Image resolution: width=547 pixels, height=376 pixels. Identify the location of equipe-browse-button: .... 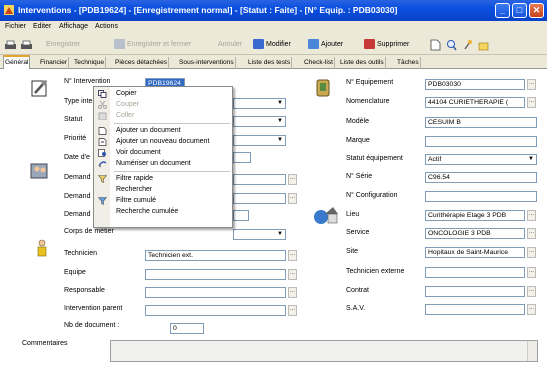
(292, 274).